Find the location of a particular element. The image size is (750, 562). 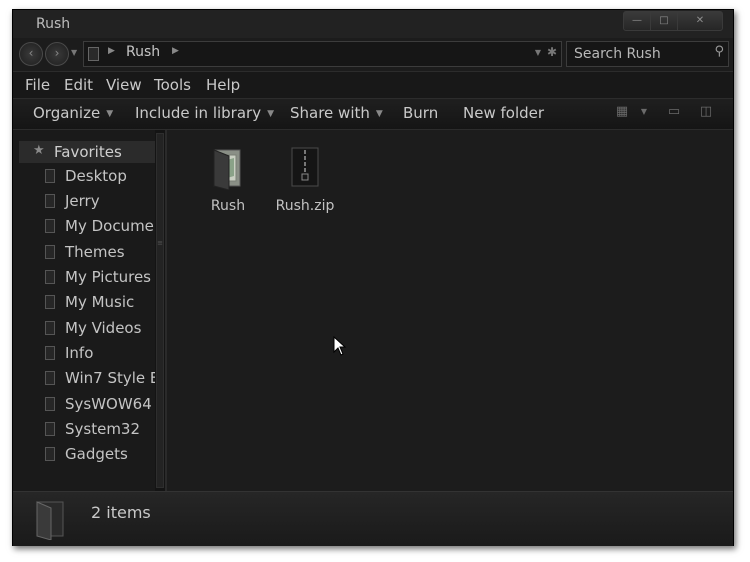

include-in-library-button: Include in library ▼ is located at coordinates (204, 113).